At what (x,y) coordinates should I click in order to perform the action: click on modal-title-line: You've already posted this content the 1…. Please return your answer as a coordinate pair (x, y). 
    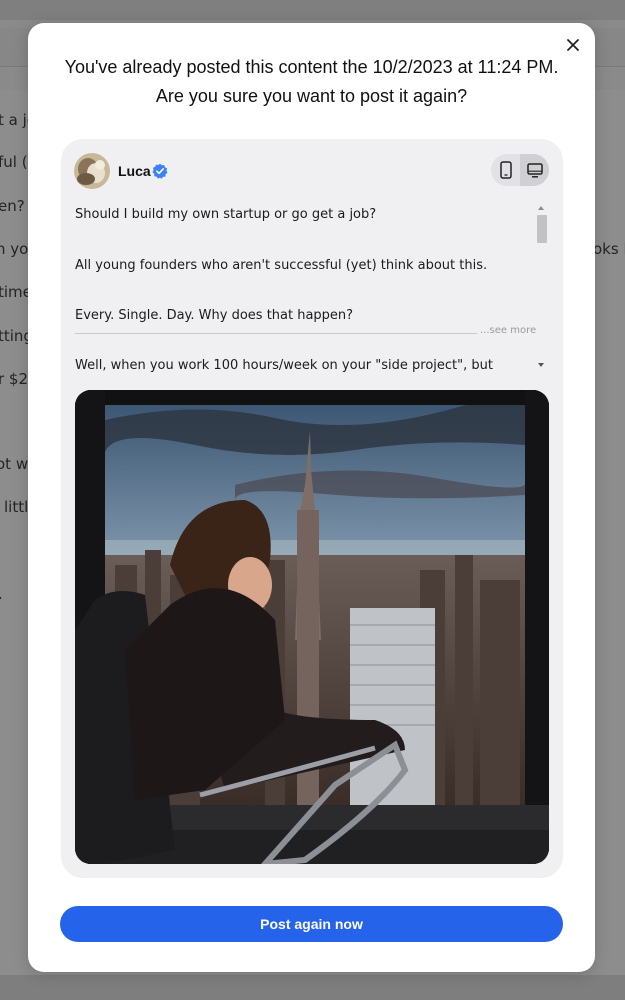
    Looking at the image, I should click on (311, 67).